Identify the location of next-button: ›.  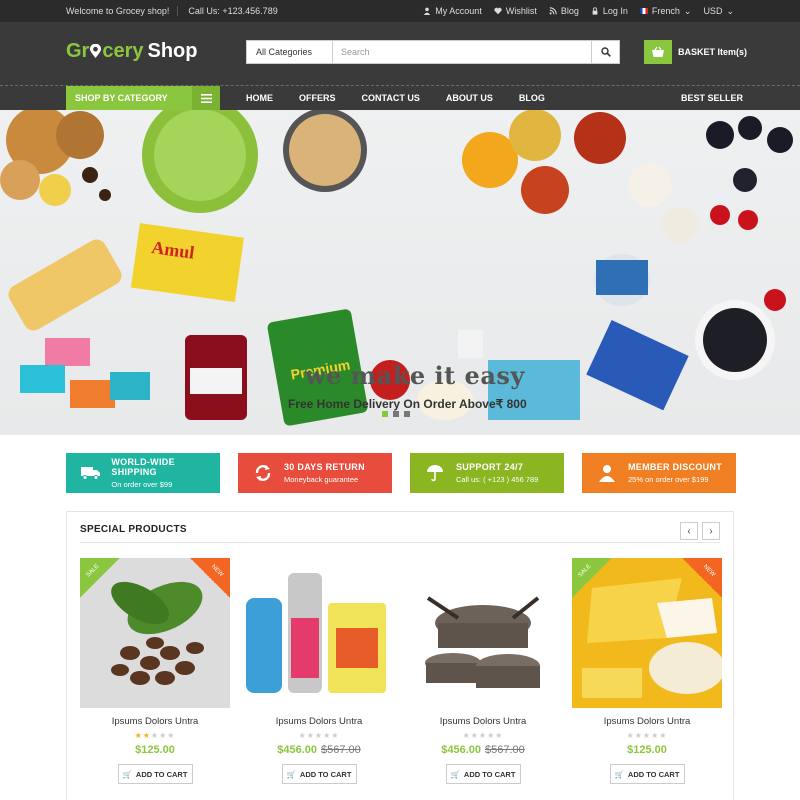
(711, 531).